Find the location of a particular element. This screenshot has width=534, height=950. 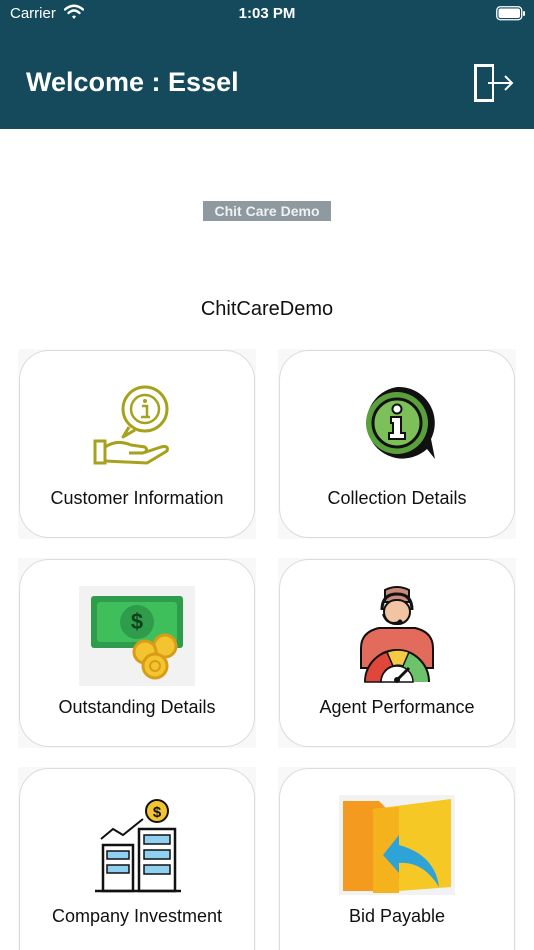

tile-label: Outstanding Details is located at coordinates (137, 707).